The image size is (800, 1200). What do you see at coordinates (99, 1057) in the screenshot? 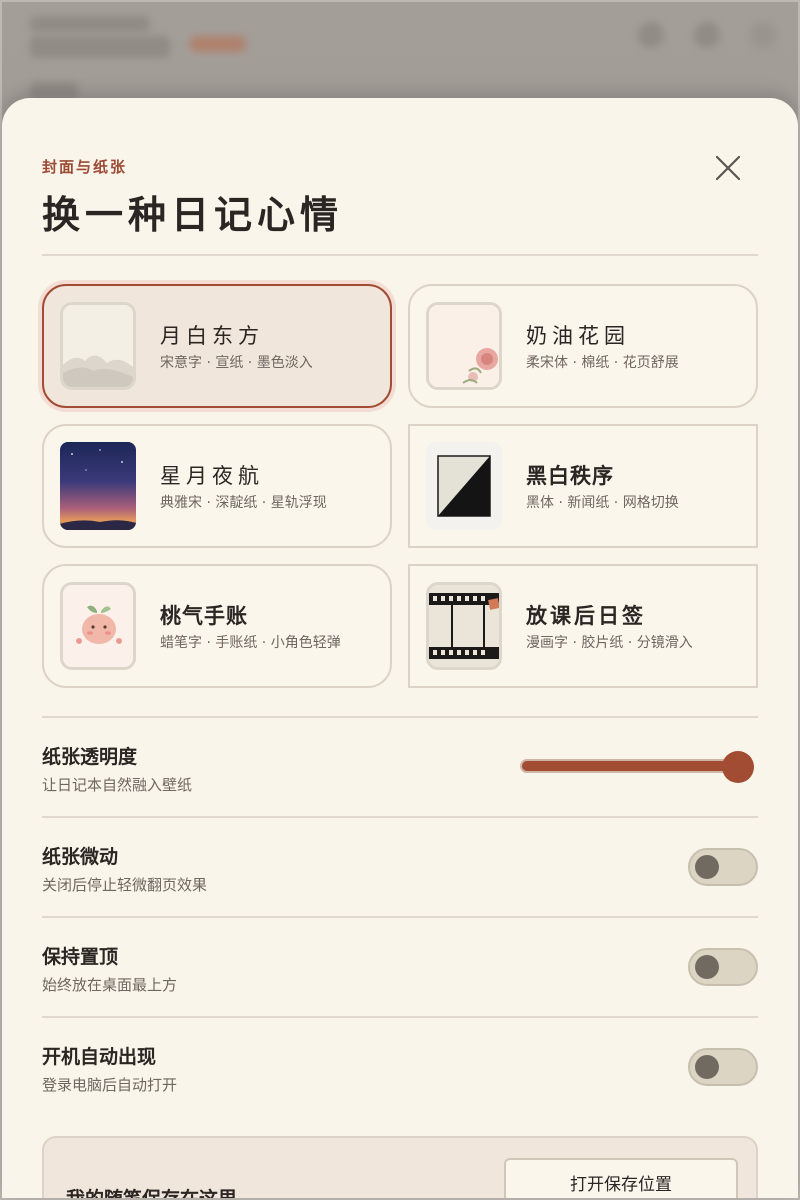
I see `autostart-setting-title: 开机自动出现` at bounding box center [99, 1057].